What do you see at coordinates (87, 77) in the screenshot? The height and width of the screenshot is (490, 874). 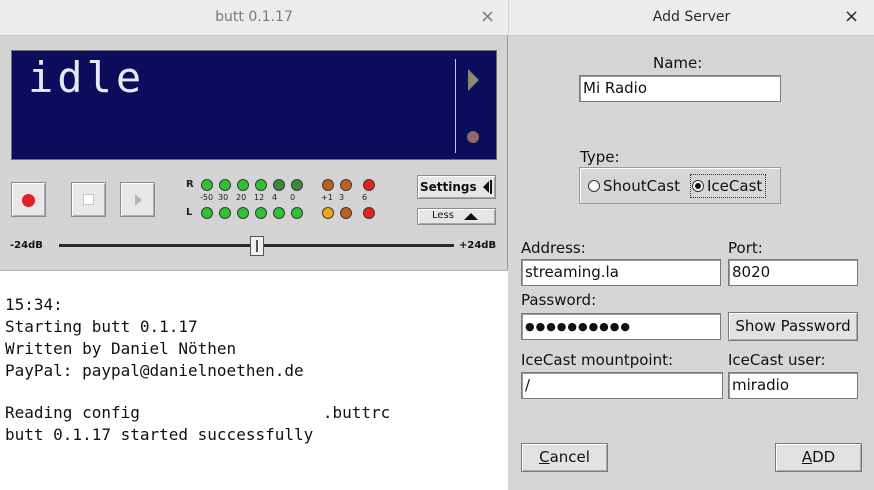 I see `status-display-text: idle` at bounding box center [87, 77].